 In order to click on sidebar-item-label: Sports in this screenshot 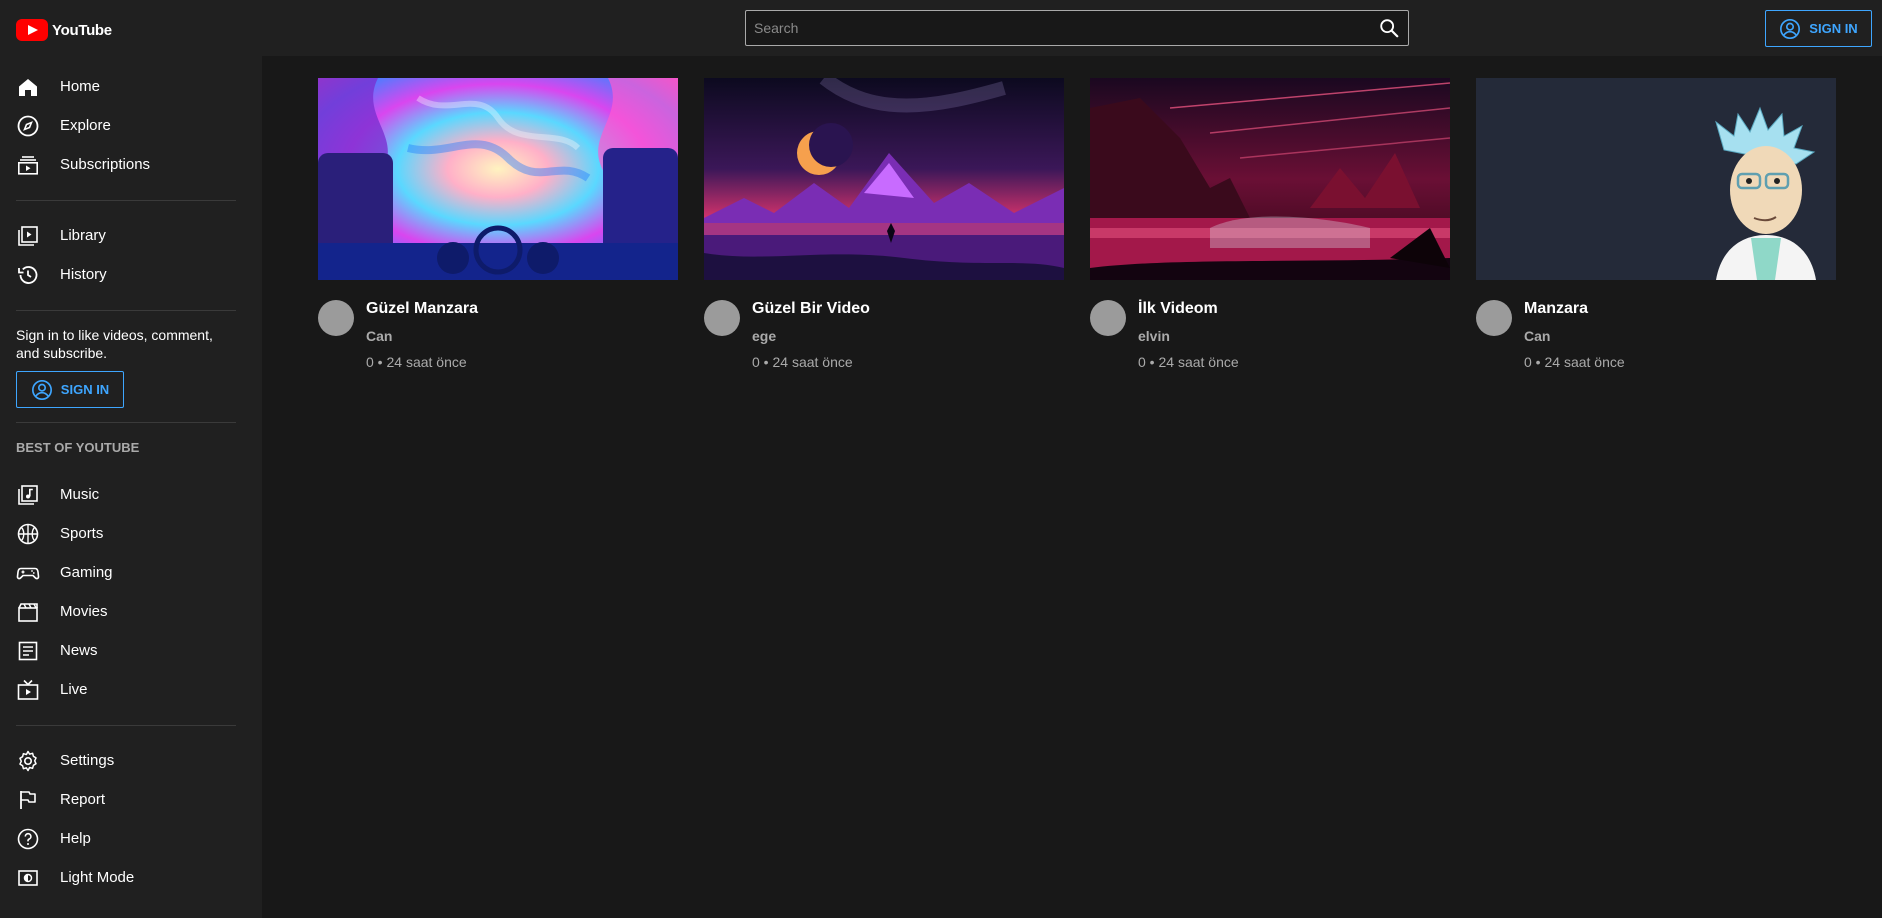, I will do `click(82, 533)`.